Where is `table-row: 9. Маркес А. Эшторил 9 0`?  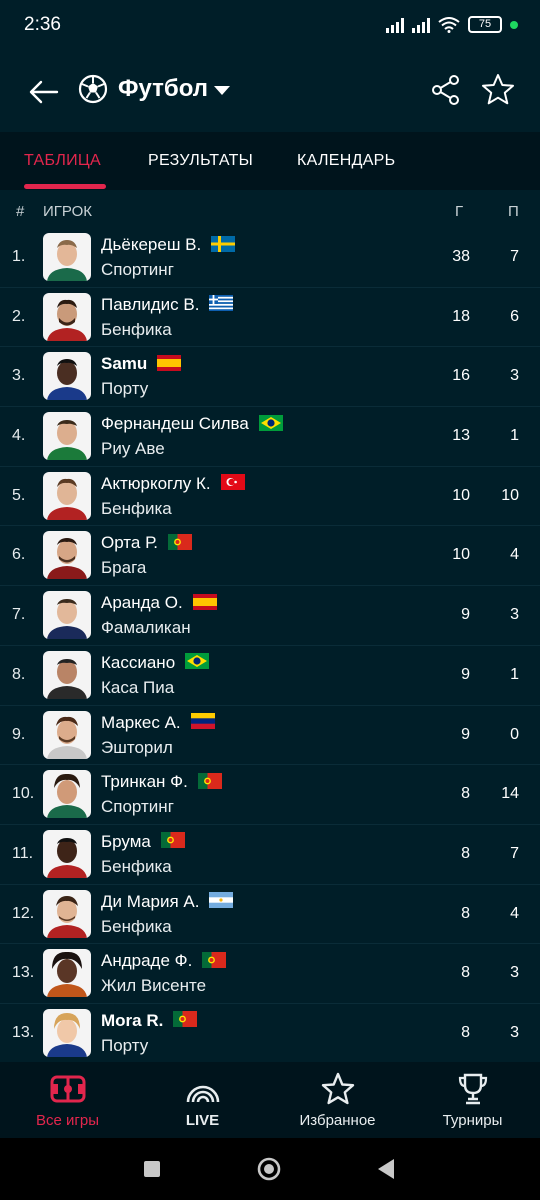
table-row: 9. Маркес А. Эшторил 9 0 is located at coordinates (270, 735).